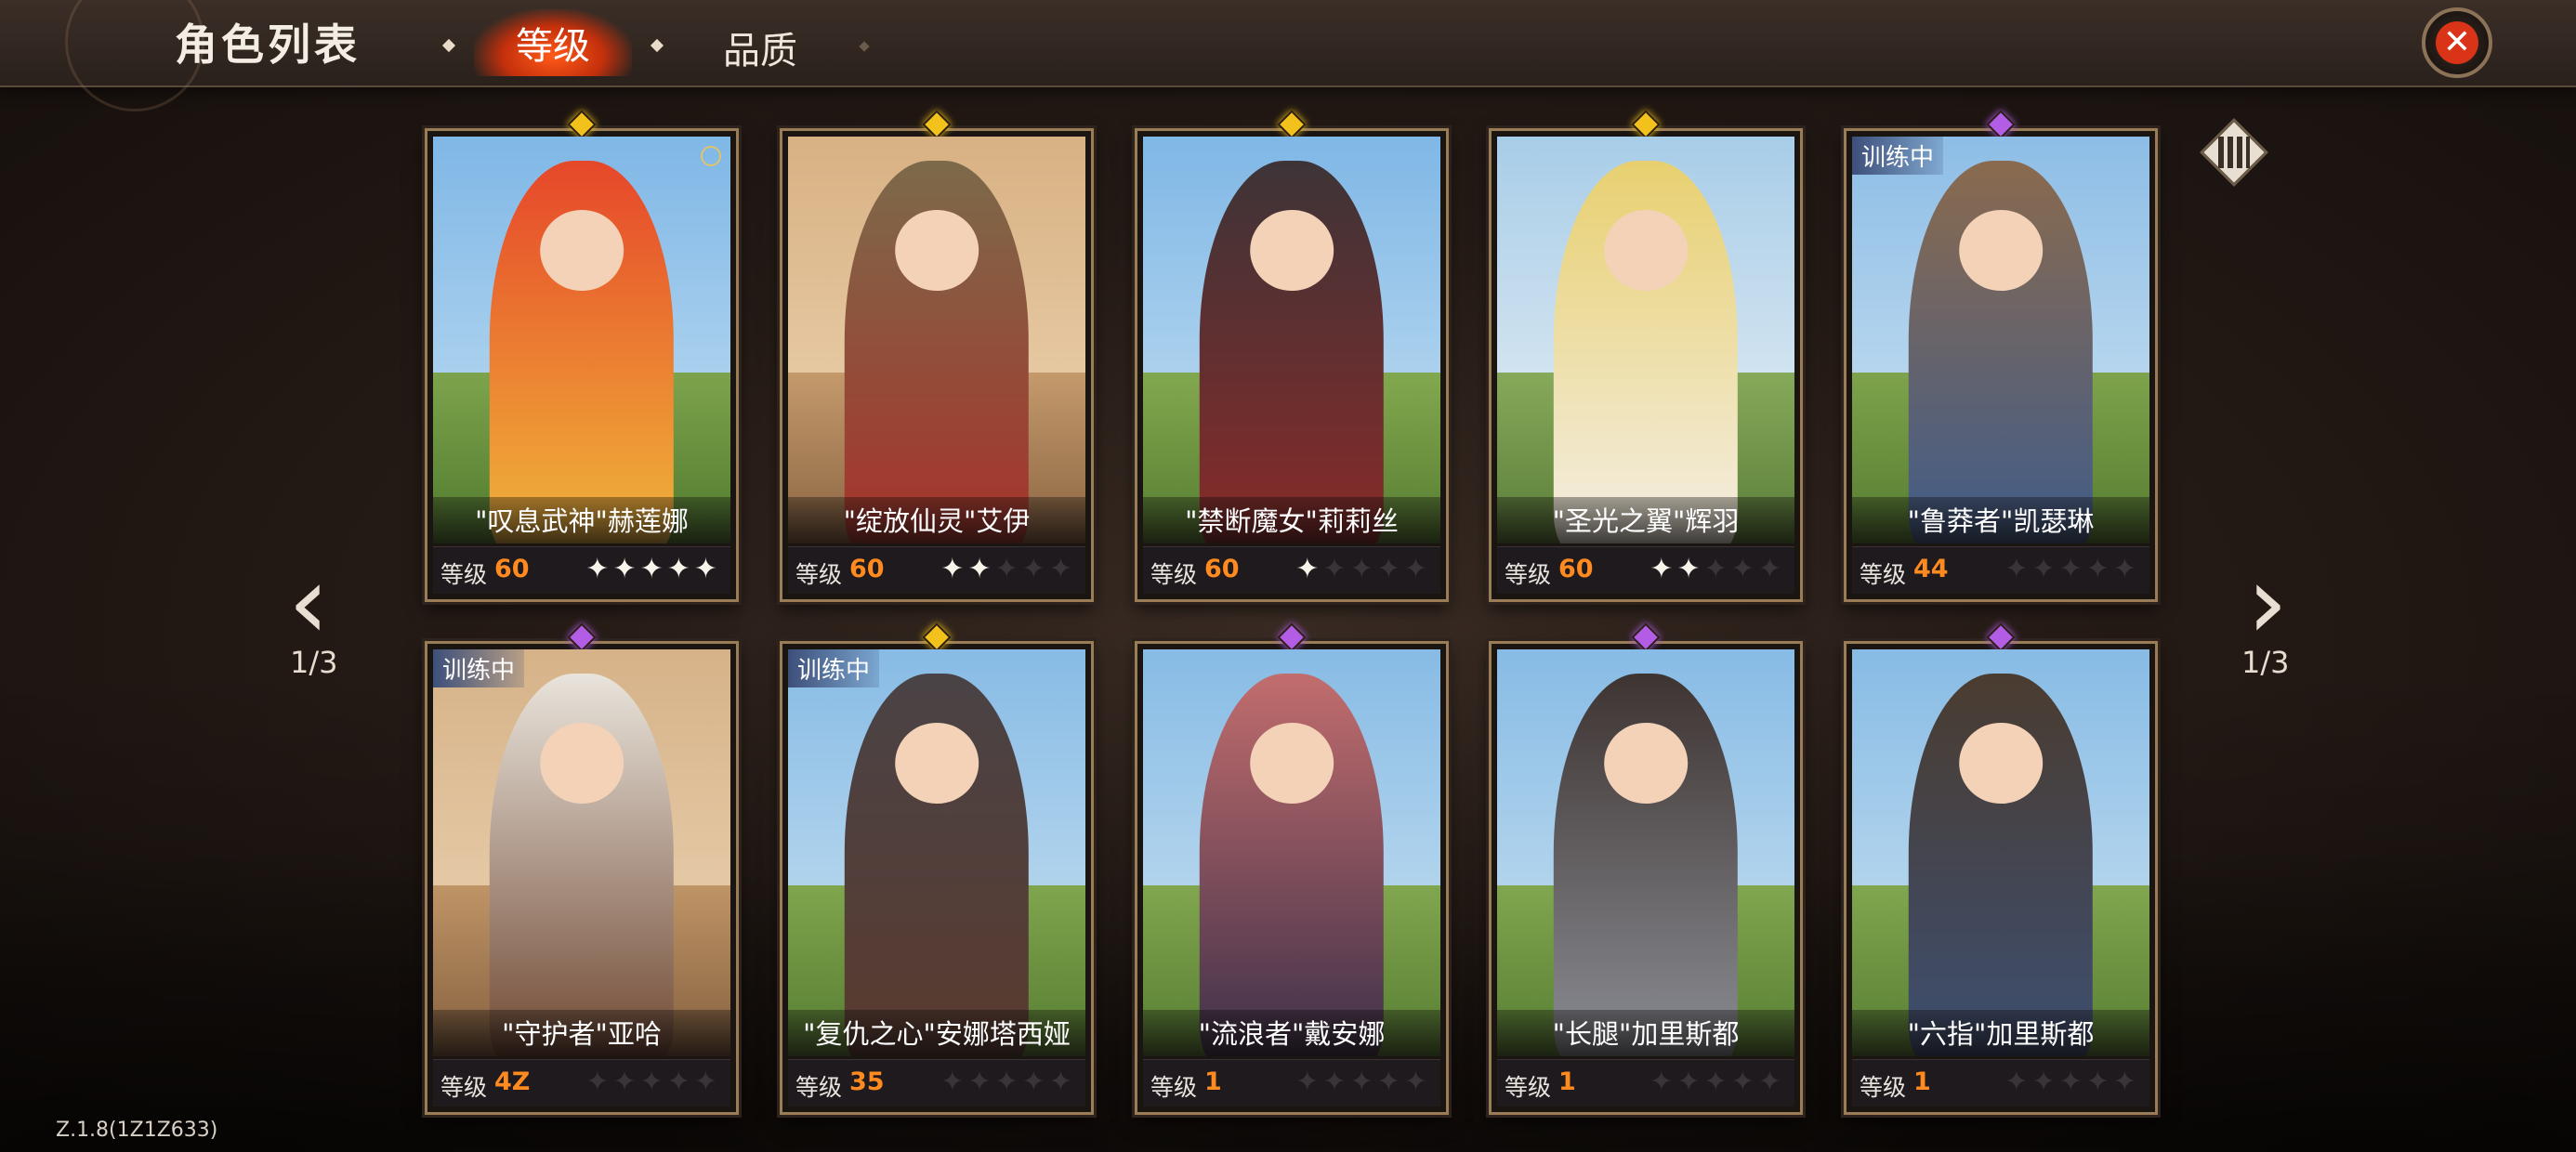 The height and width of the screenshot is (1152, 2576). I want to click on character-name: "禁断魔女"莉莉丝, so click(1291, 520).